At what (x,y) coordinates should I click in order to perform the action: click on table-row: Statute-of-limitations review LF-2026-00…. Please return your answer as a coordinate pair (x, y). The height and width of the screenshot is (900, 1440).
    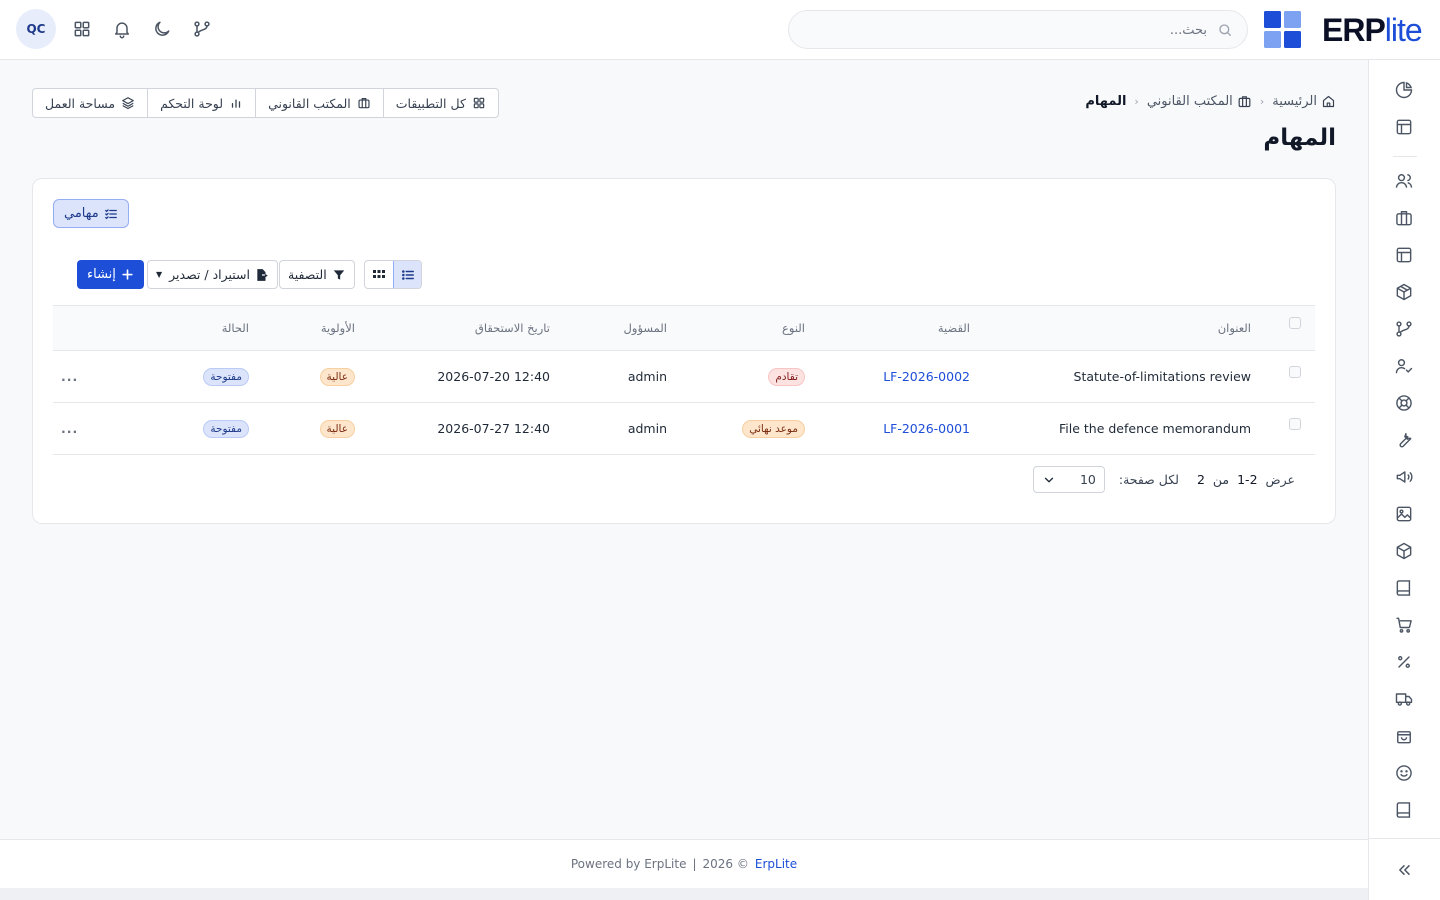
    Looking at the image, I should click on (684, 377).